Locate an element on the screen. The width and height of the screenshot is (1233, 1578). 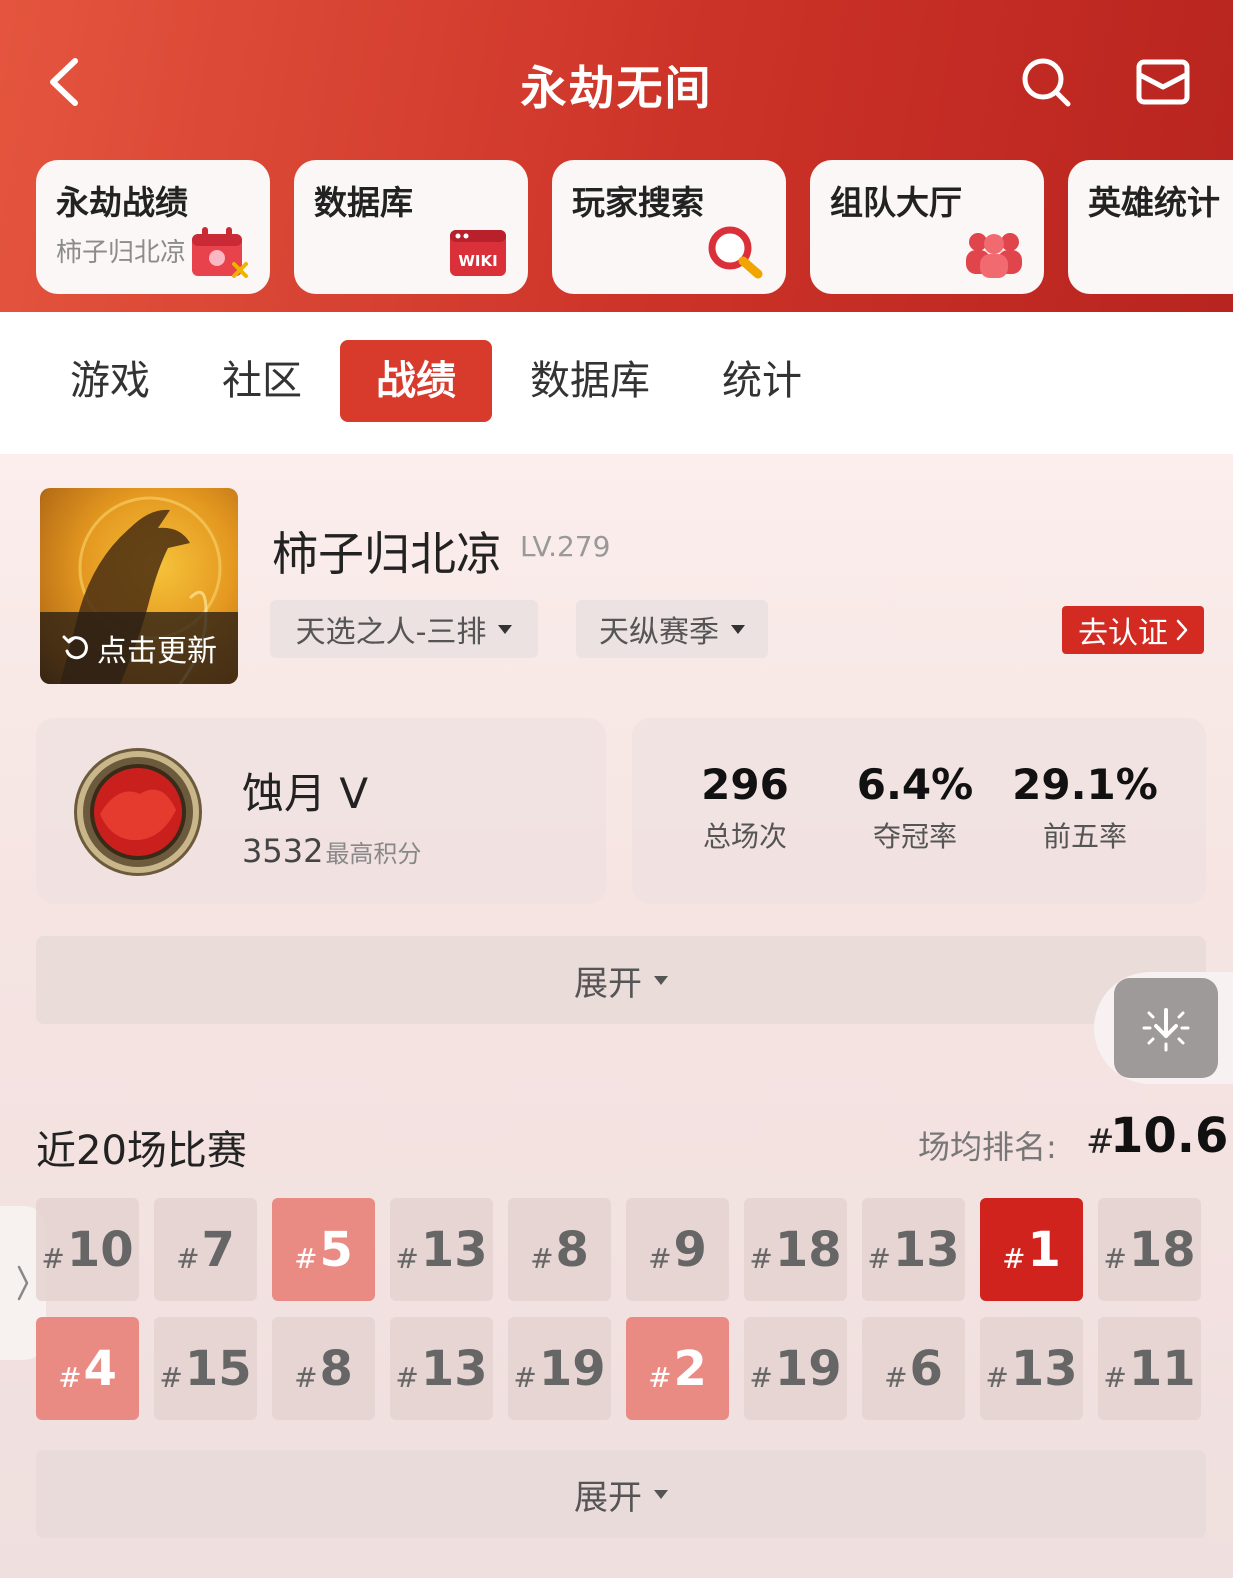
match-rank-value: 19 is located at coordinates (808, 1368).